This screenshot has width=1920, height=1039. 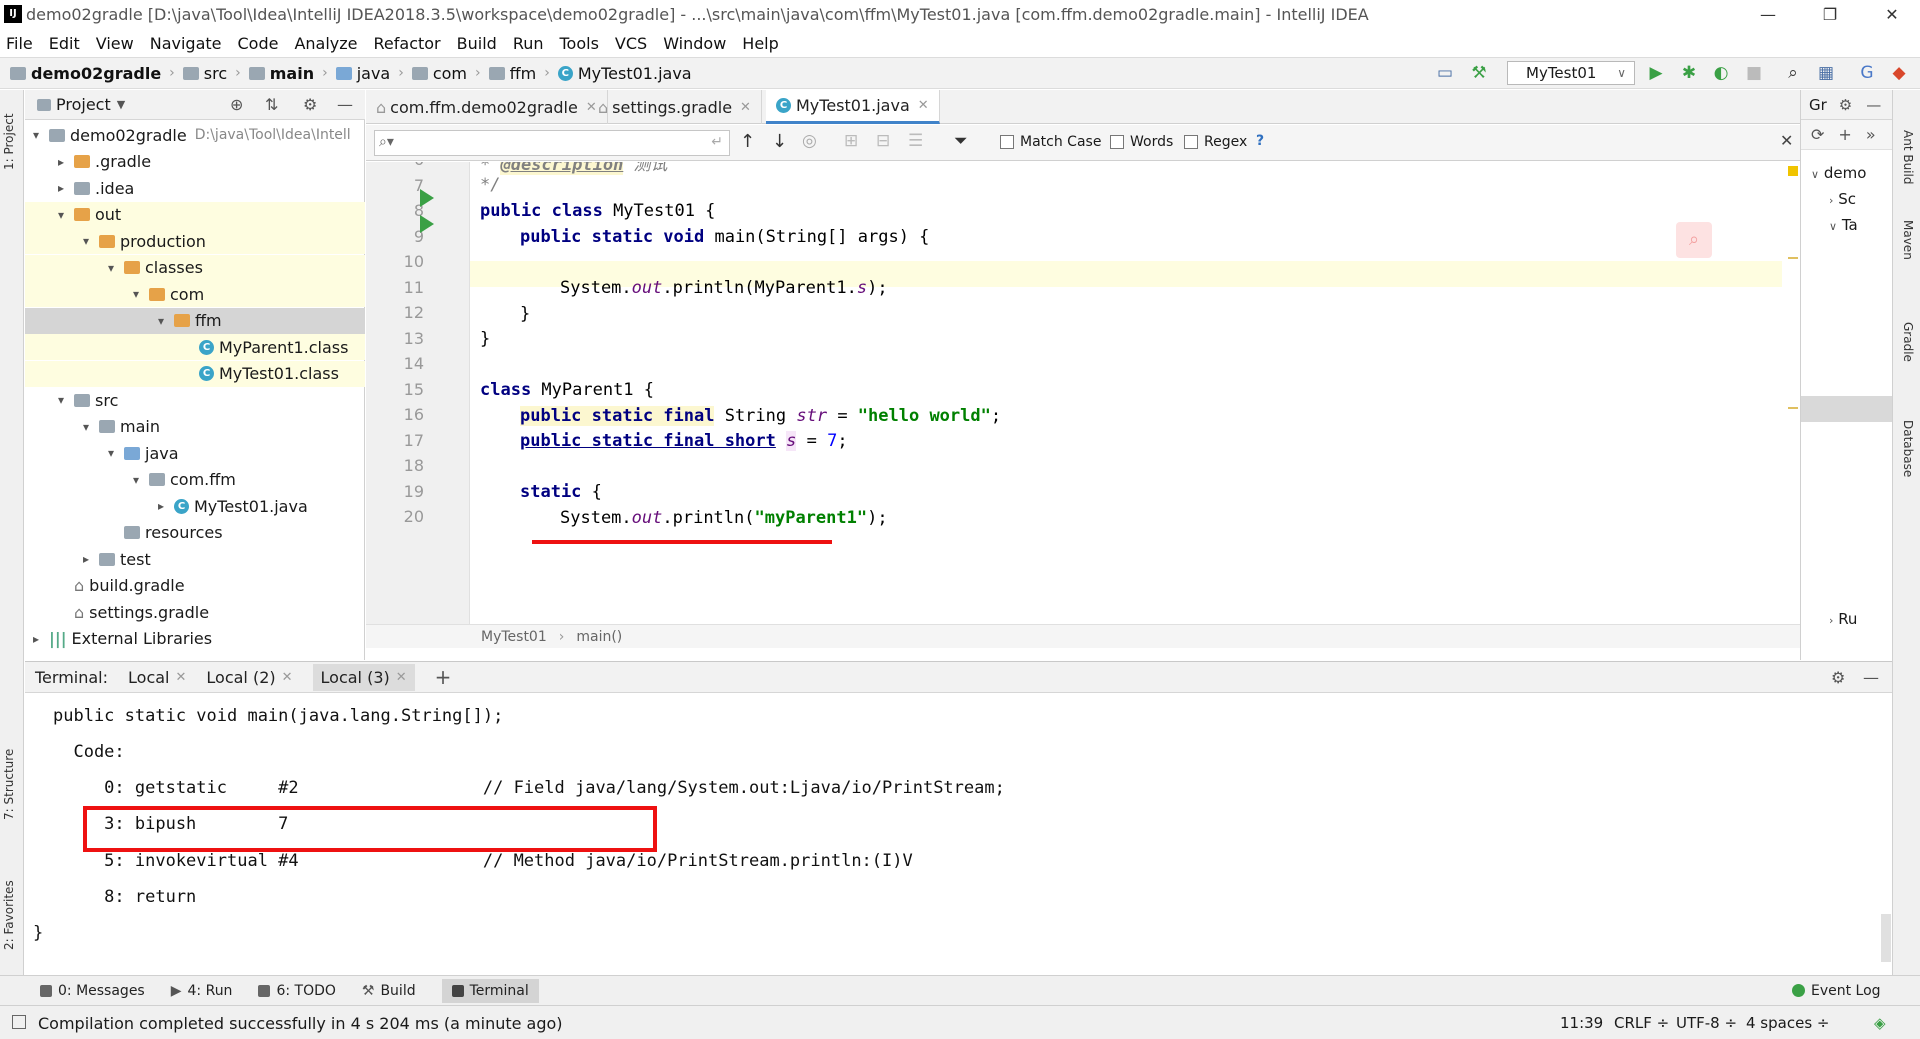 I want to click on tree-item: ▾ ffm, so click(x=195, y=320).